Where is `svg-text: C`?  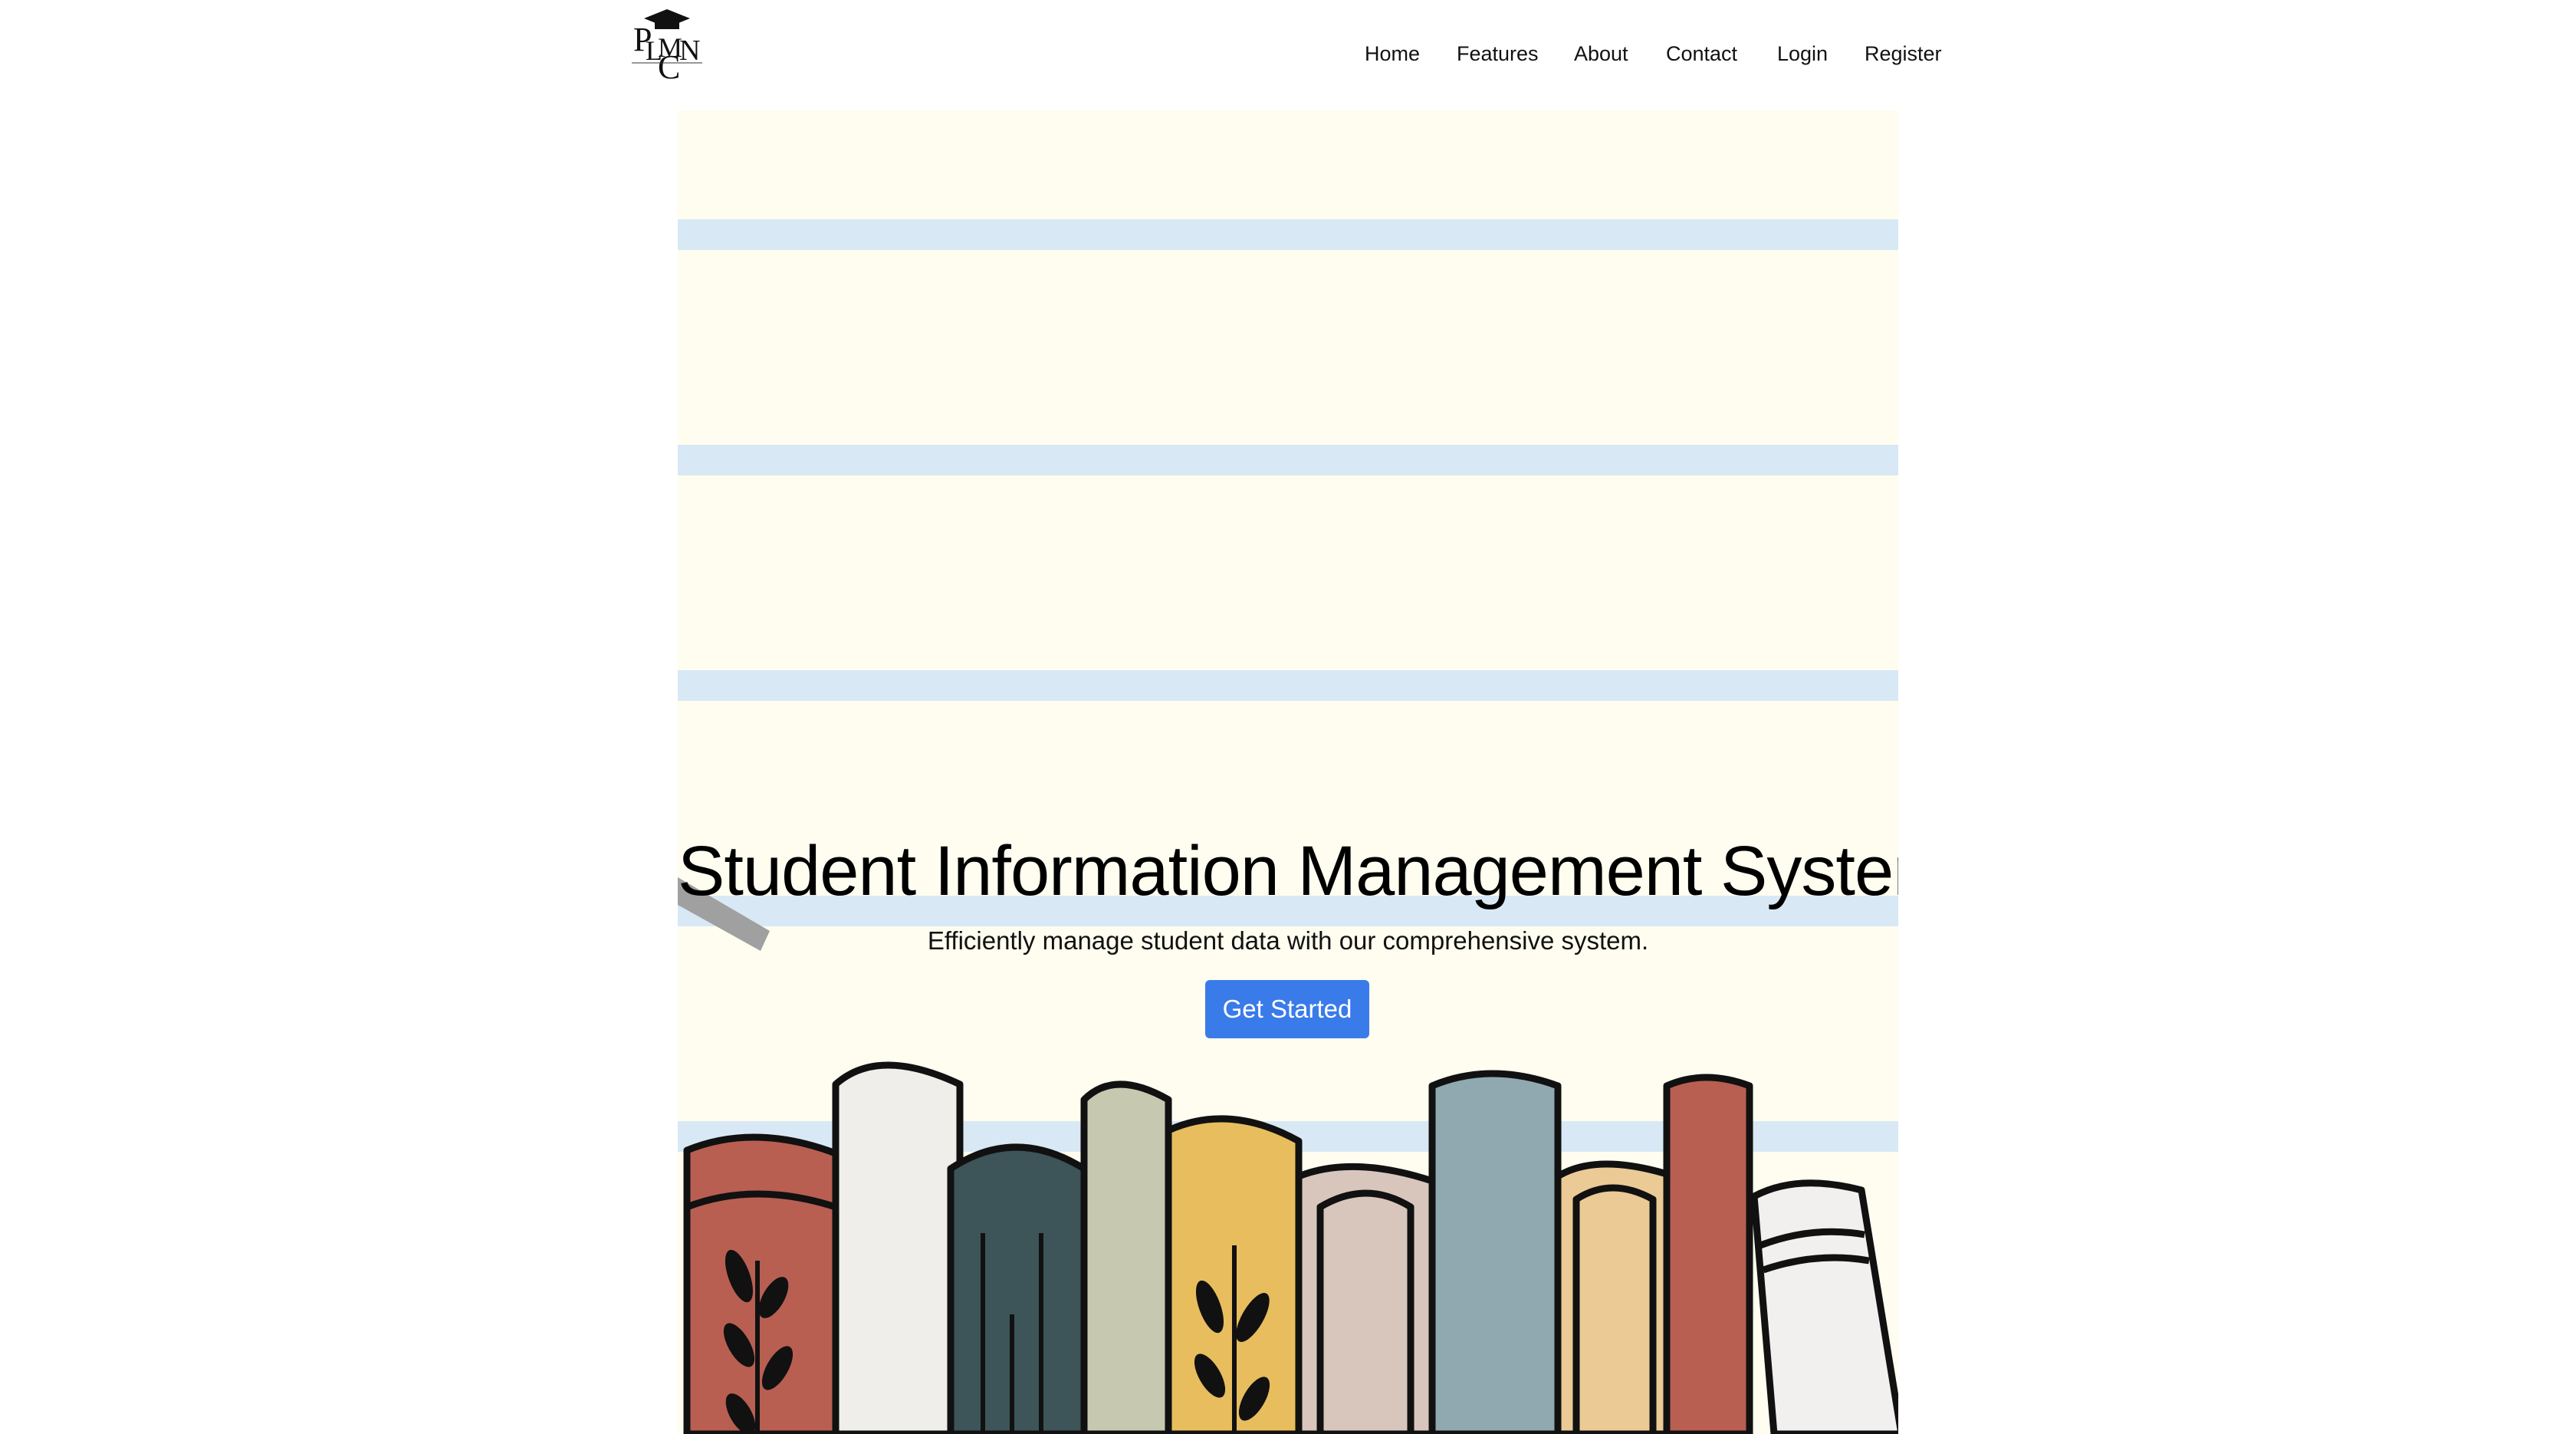 svg-text: C is located at coordinates (669, 64).